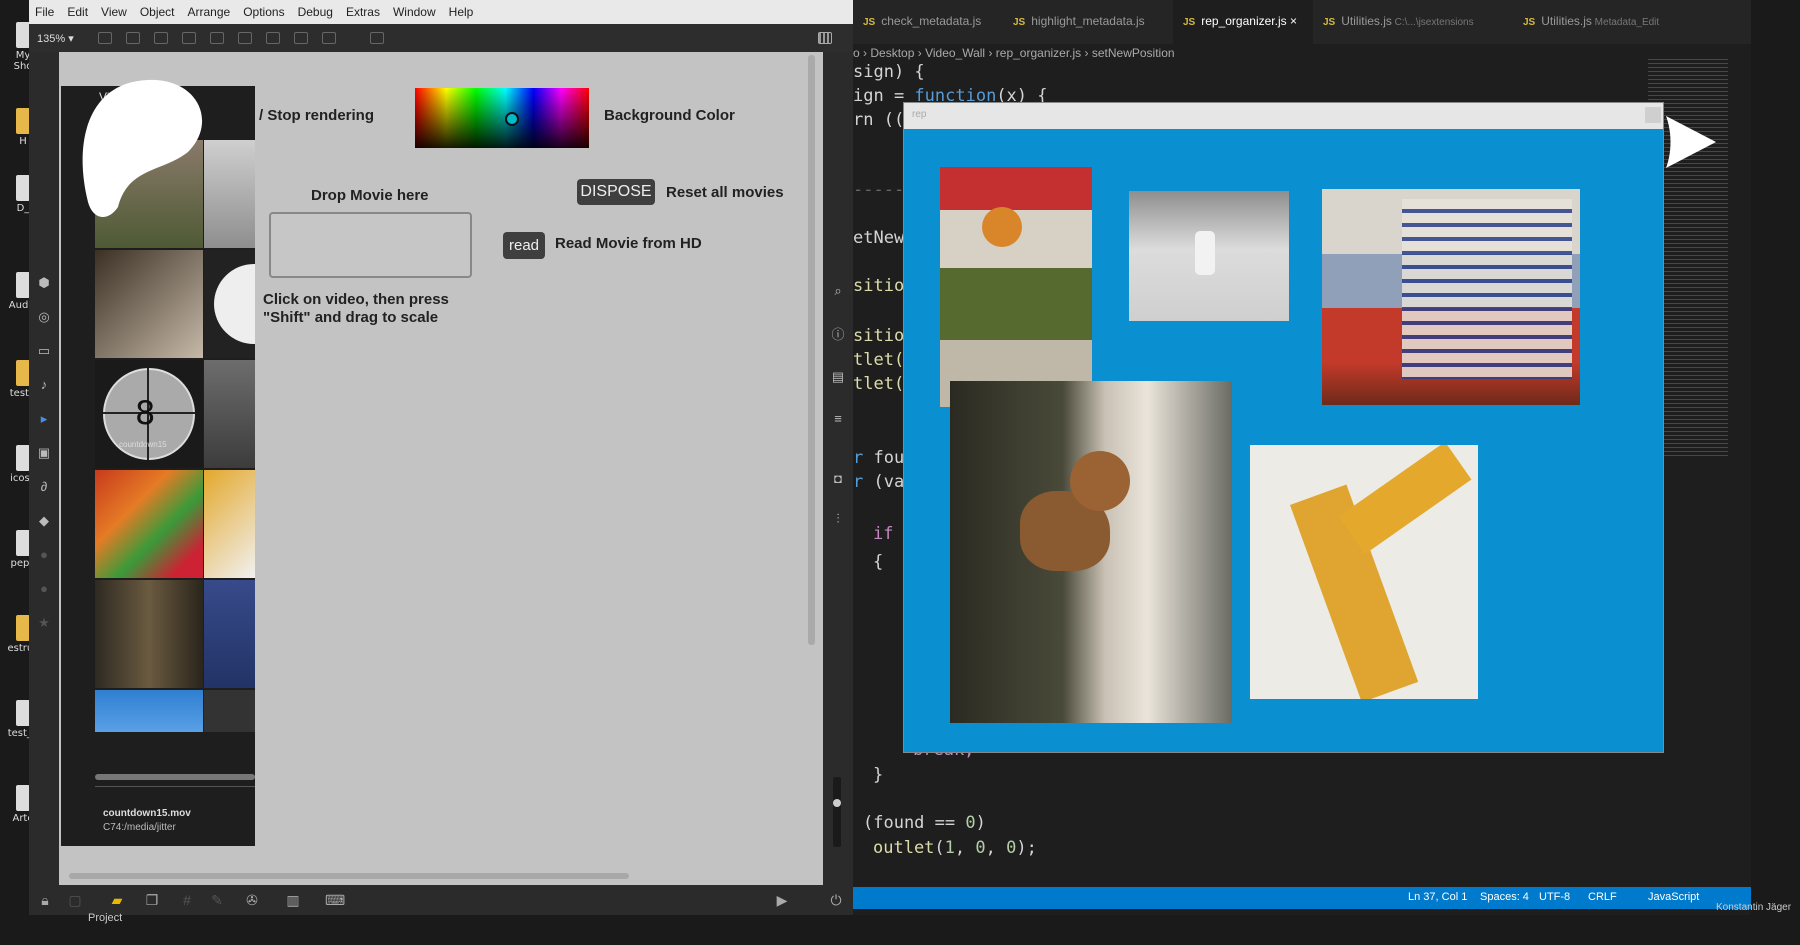 This screenshot has width=1800, height=945. Describe the element at coordinates (512, 119) in the screenshot. I see `color-knob` at that location.